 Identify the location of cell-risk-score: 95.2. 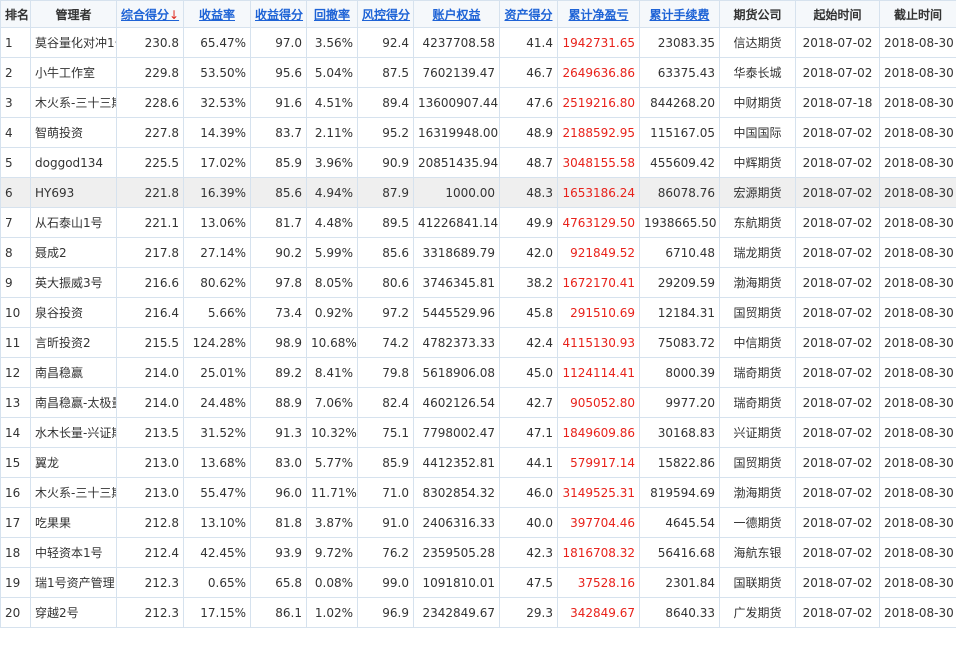
(385, 132).